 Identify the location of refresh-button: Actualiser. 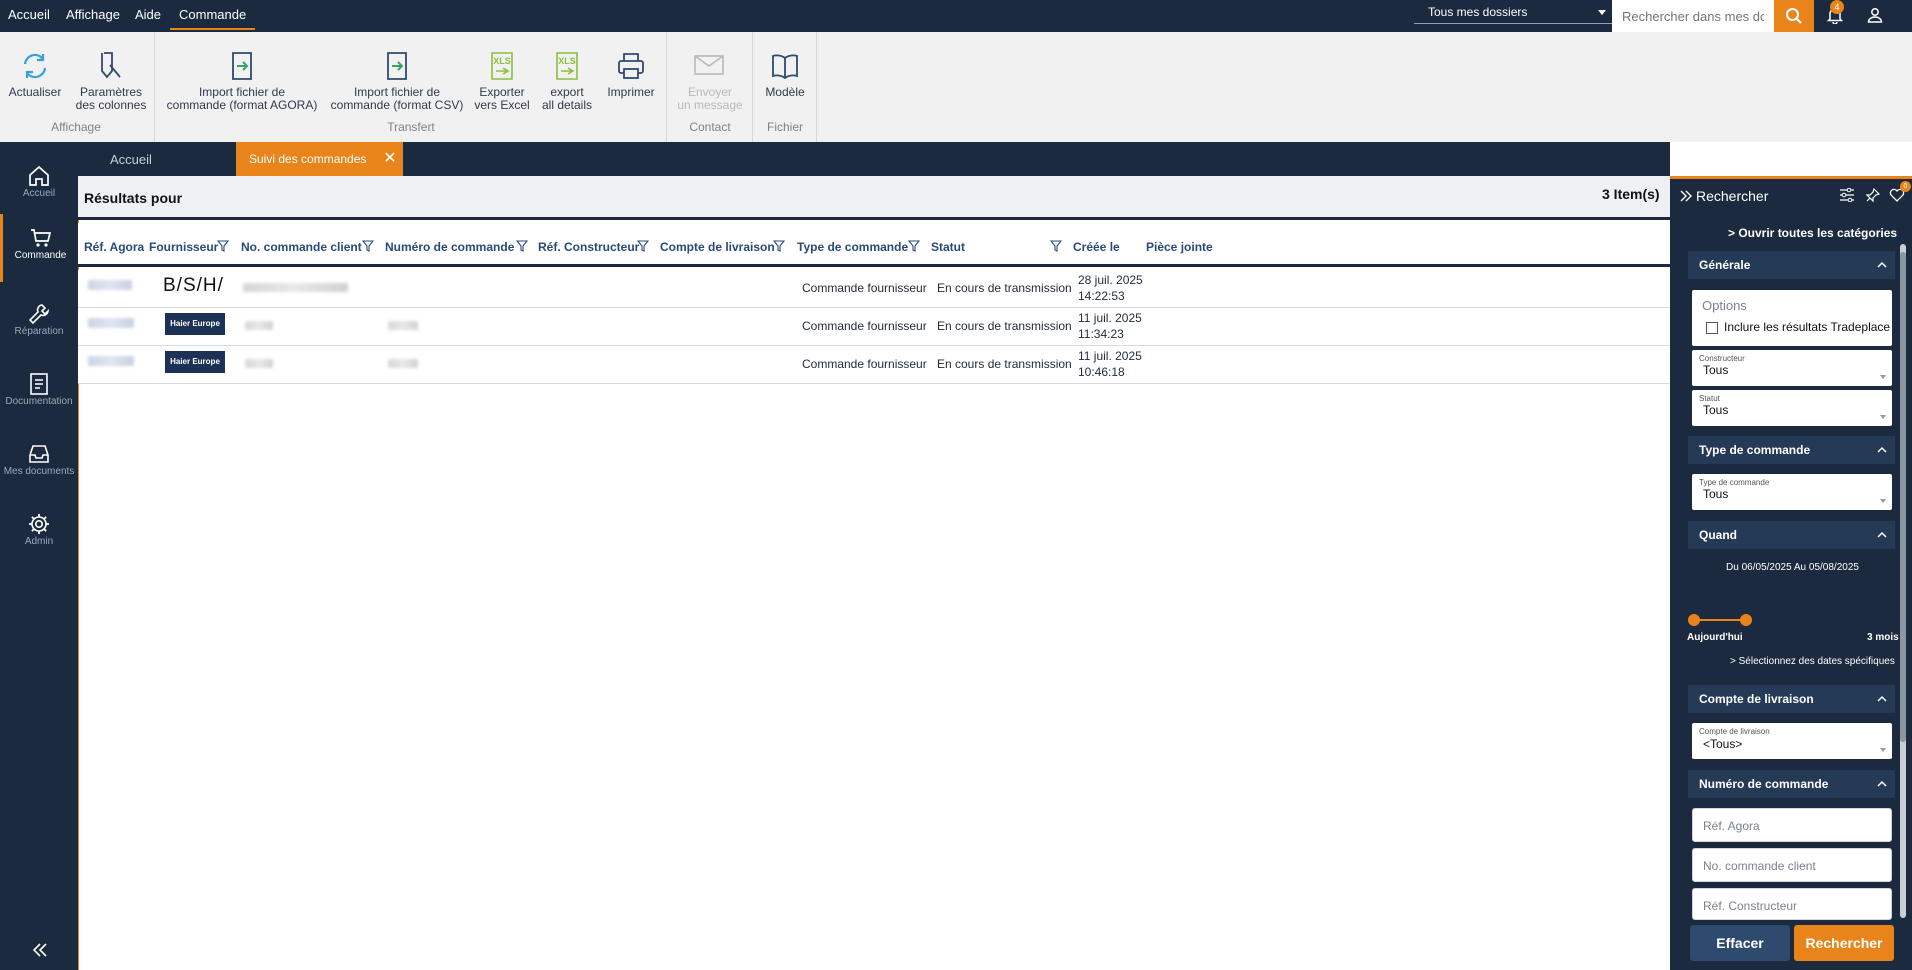
(35, 72).